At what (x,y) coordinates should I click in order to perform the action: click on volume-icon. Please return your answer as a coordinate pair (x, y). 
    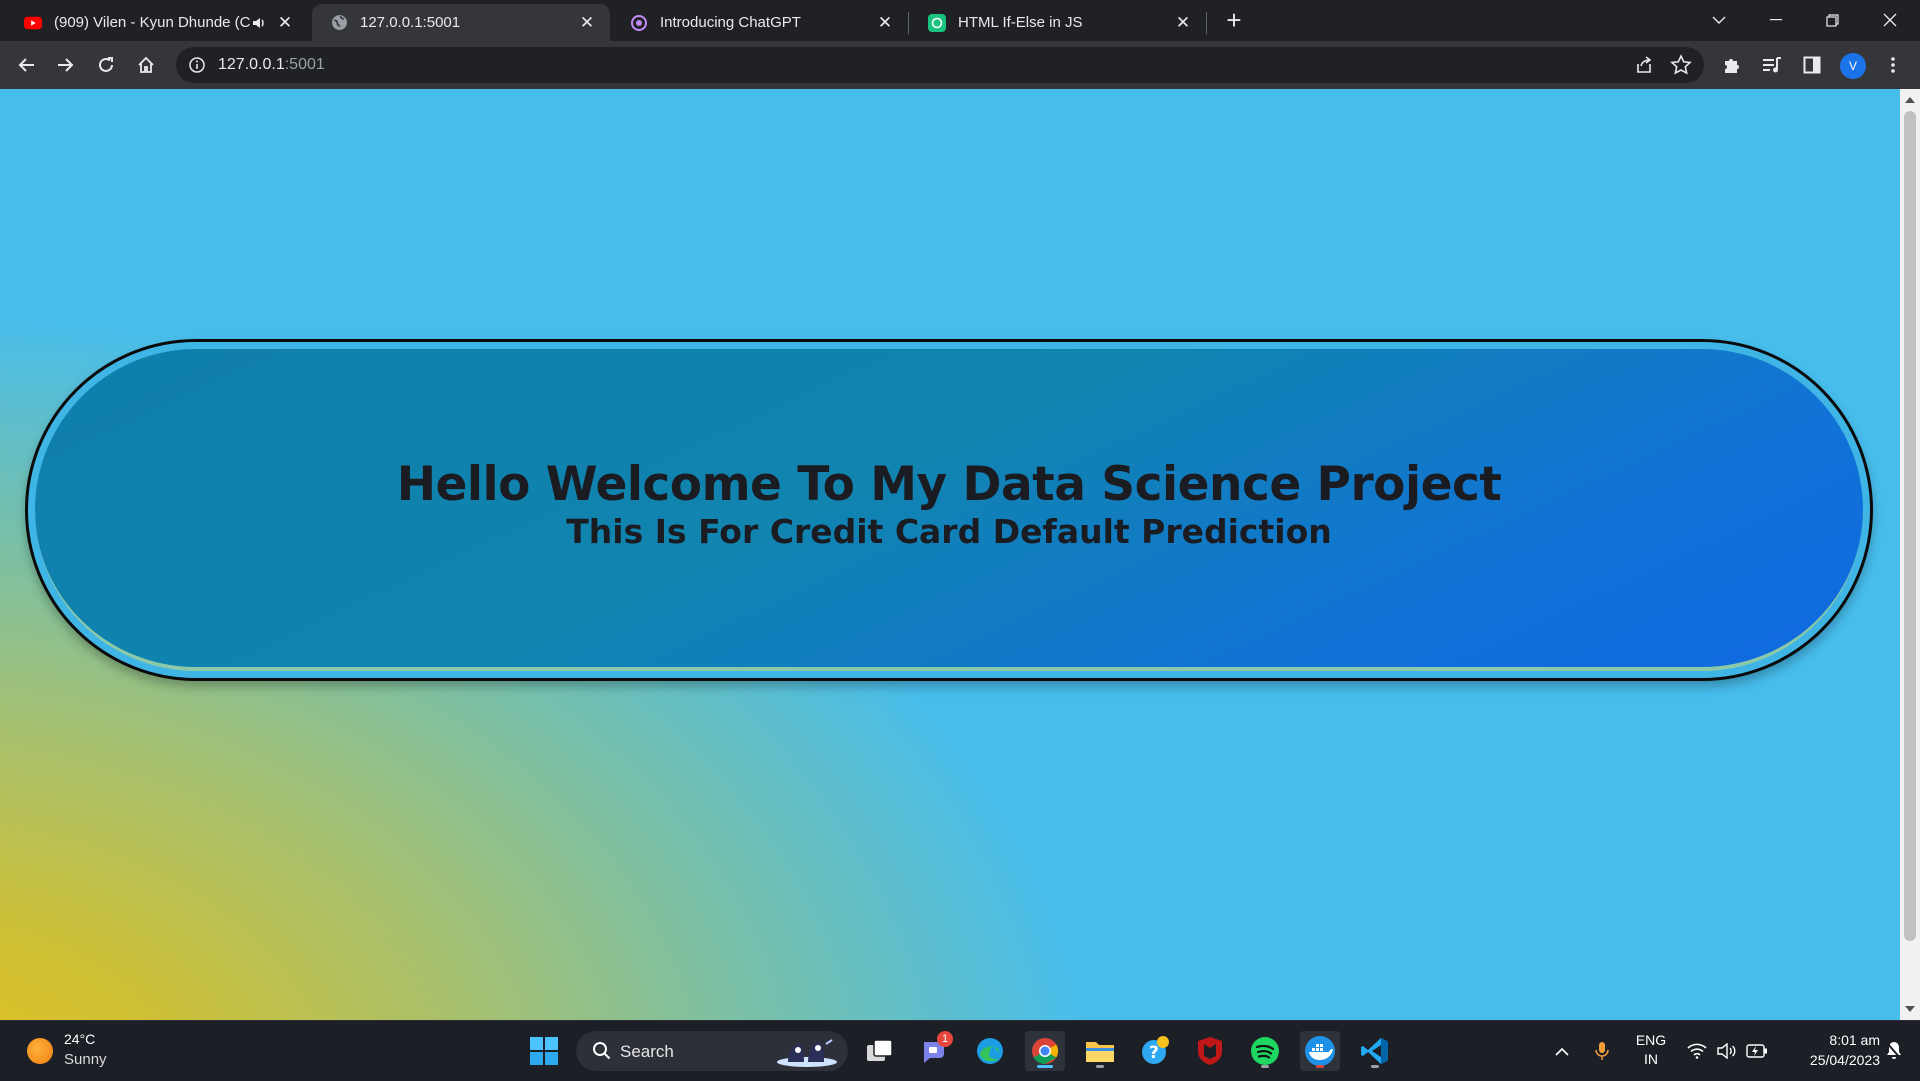
    Looking at the image, I should click on (1727, 1051).